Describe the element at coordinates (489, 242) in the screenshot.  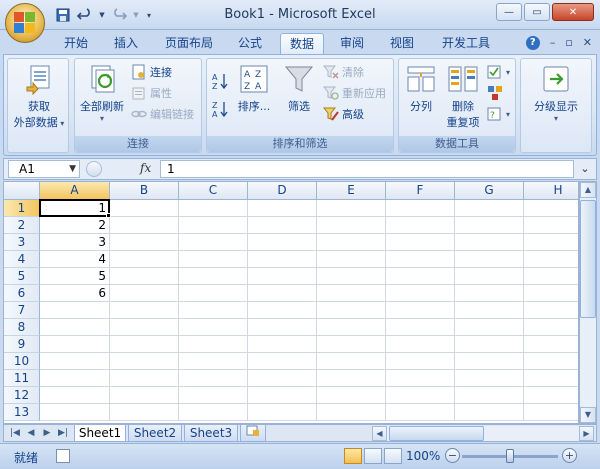
I see `cell-g3` at that location.